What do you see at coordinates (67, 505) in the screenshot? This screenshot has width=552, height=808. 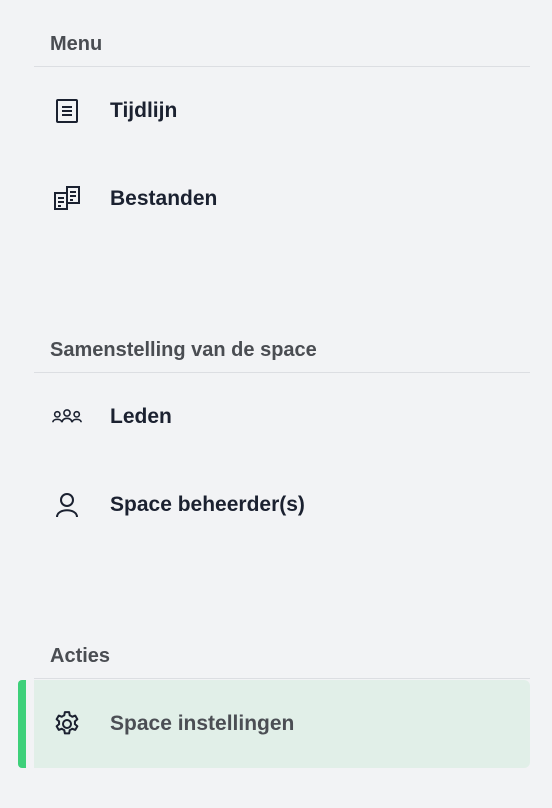 I see `user-icon` at bounding box center [67, 505].